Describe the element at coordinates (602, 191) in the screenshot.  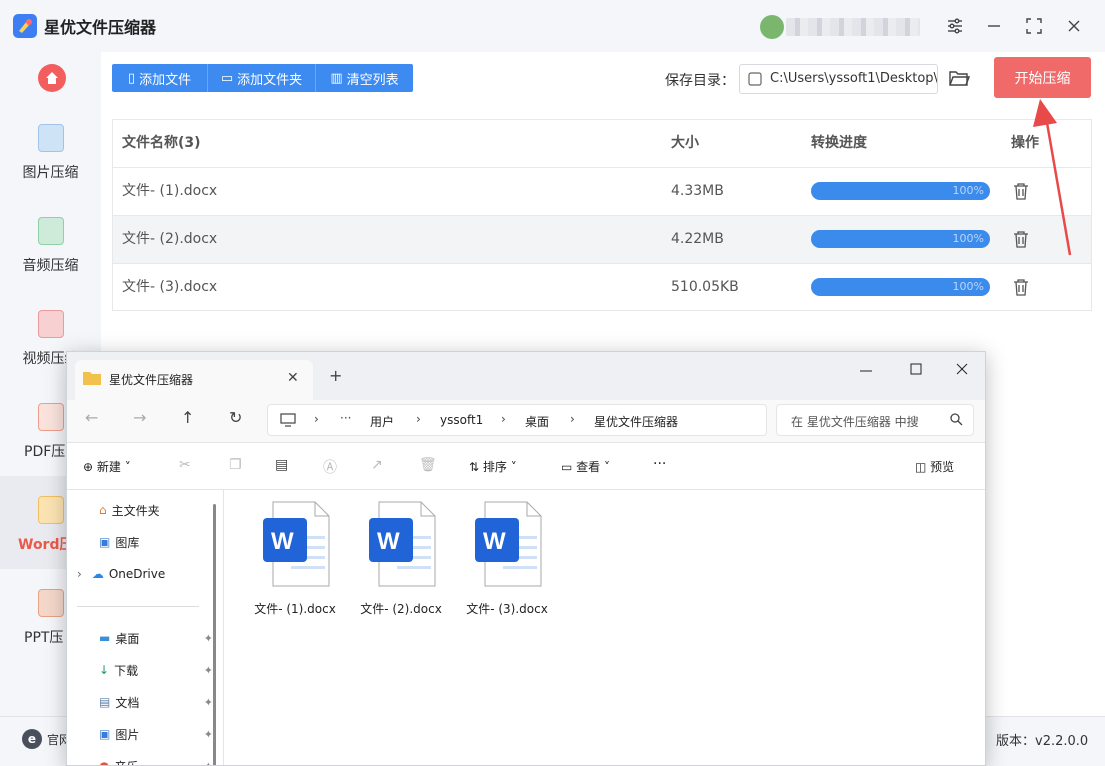
I see `table-row: 文件- (1).docx 4.33MB 100%` at that location.